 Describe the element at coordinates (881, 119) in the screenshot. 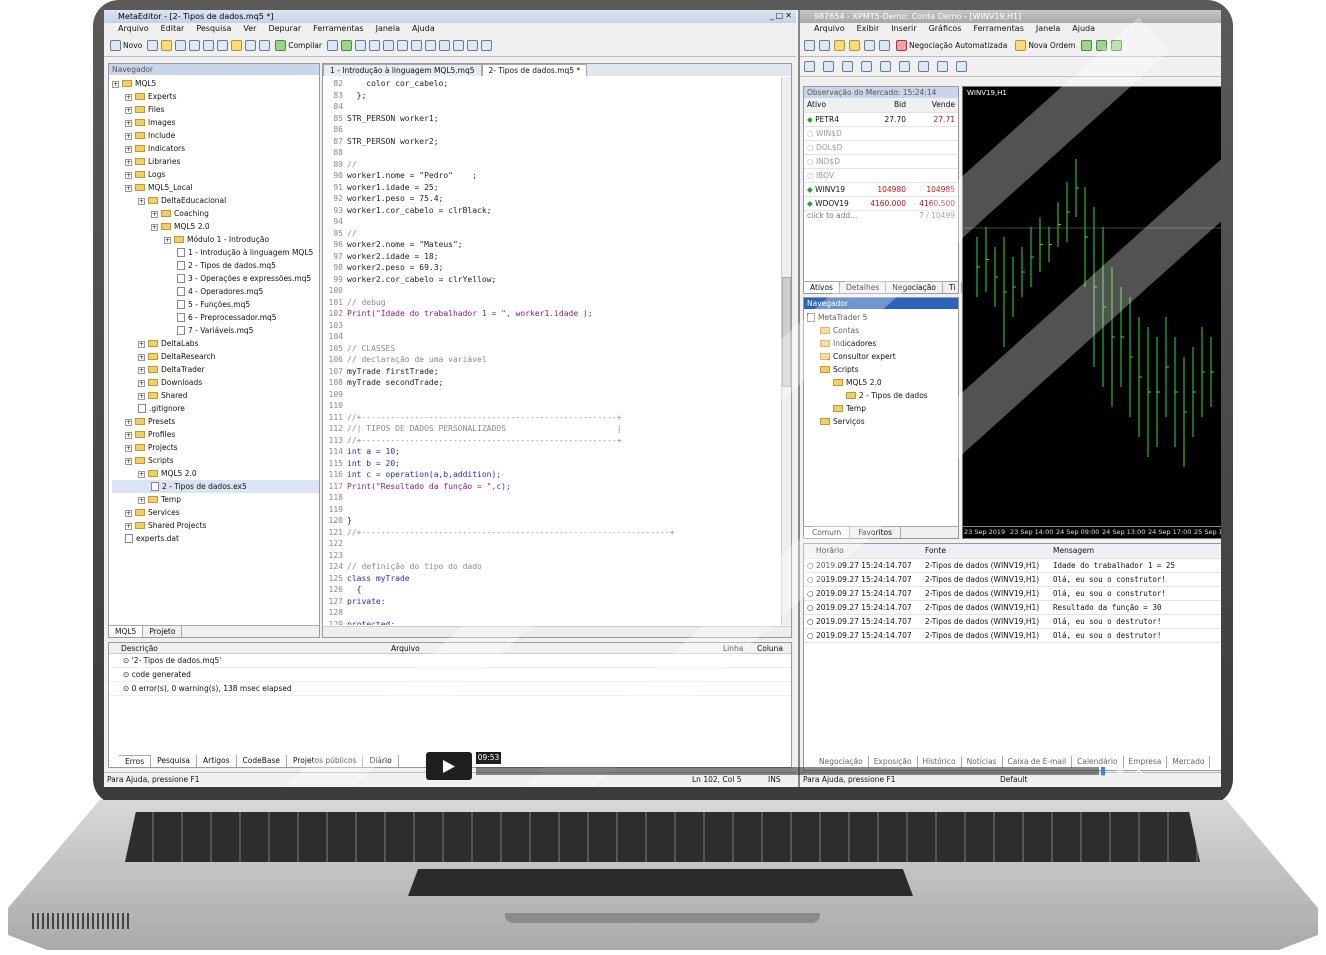

I see `market-watch-row: ◆ PETR4 27.70 27.71` at that location.